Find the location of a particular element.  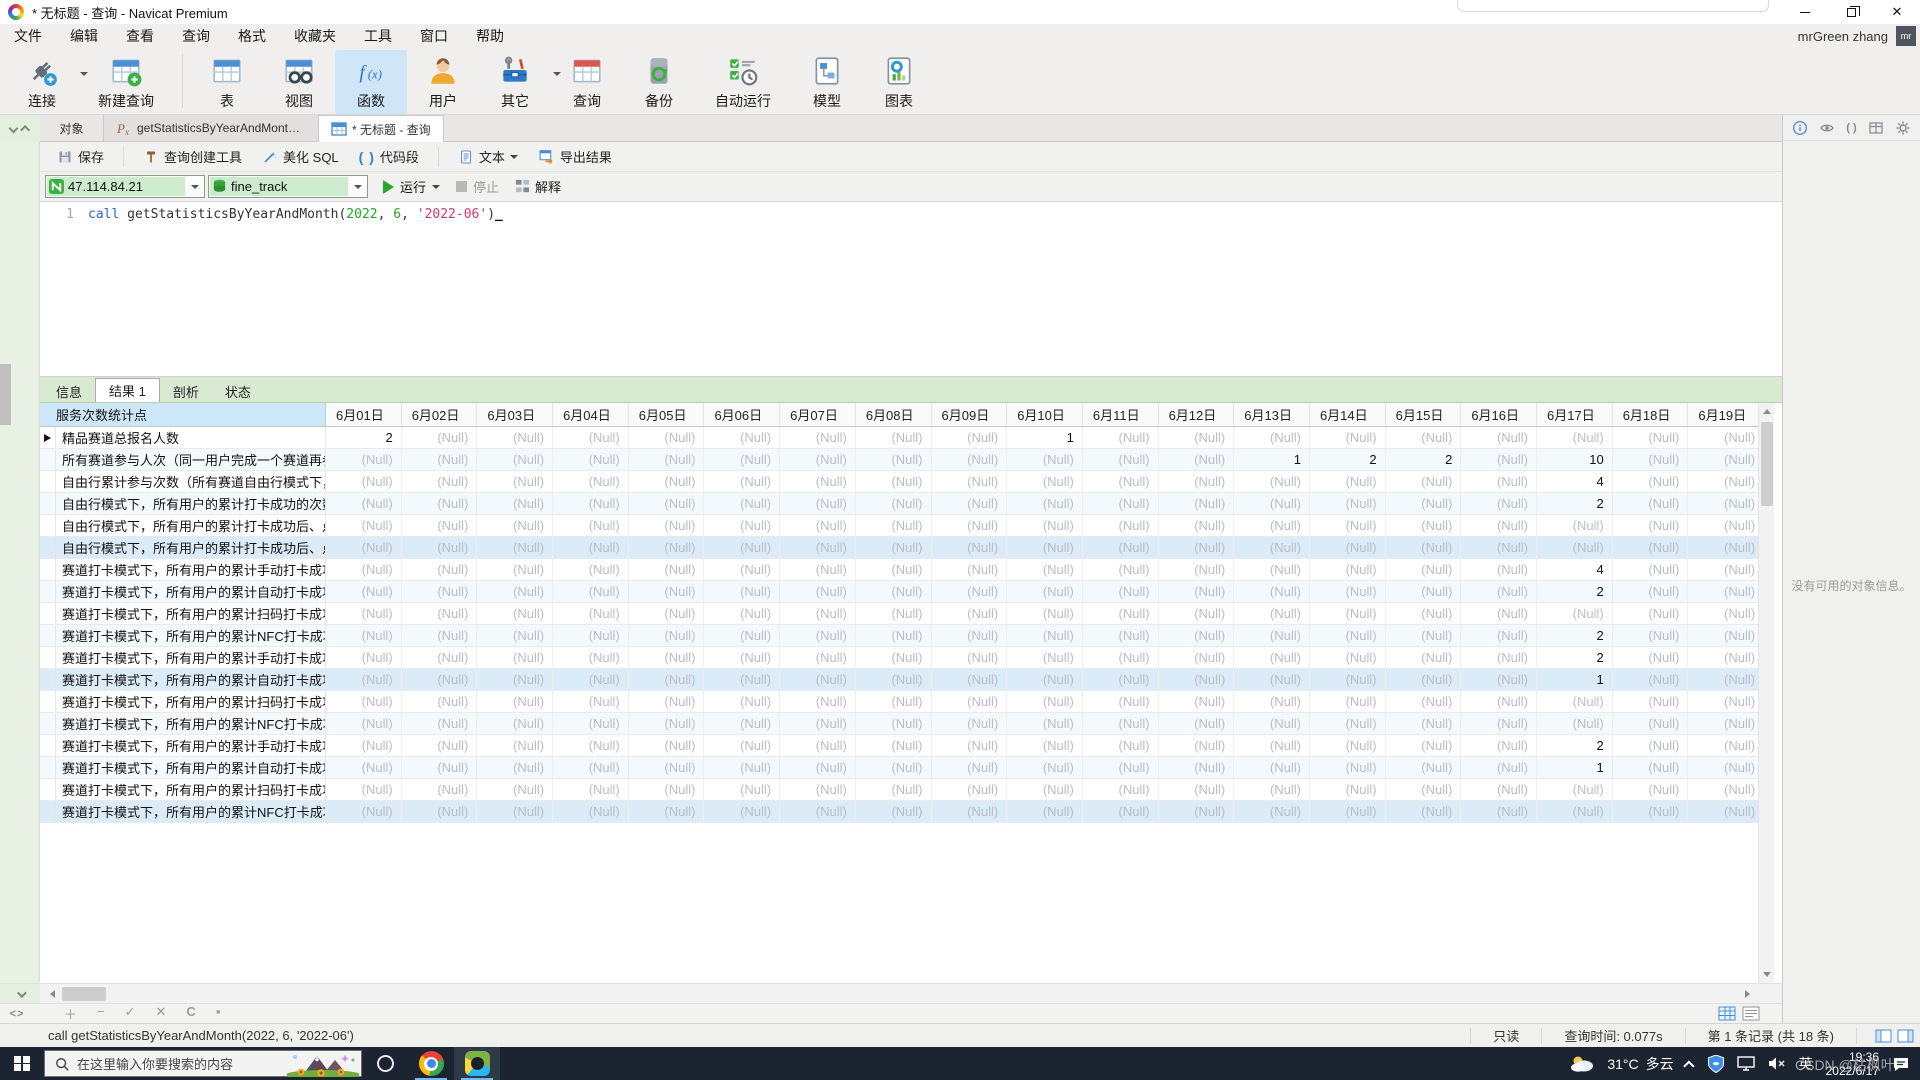

stop-button: 停止 is located at coordinates (477, 186).